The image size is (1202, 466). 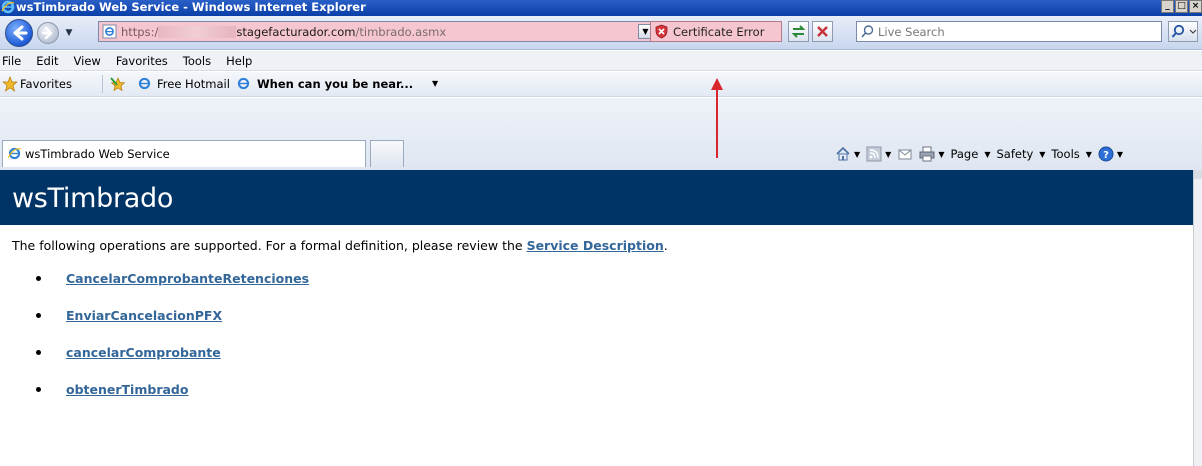 What do you see at coordinates (661, 31) in the screenshot?
I see `shield-error-icon` at bounding box center [661, 31].